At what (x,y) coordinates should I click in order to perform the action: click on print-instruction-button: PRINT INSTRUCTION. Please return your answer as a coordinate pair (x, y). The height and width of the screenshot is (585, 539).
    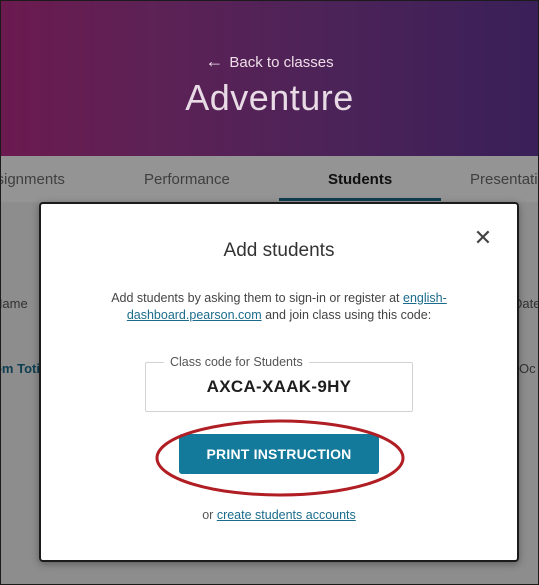
    Looking at the image, I should click on (279, 454).